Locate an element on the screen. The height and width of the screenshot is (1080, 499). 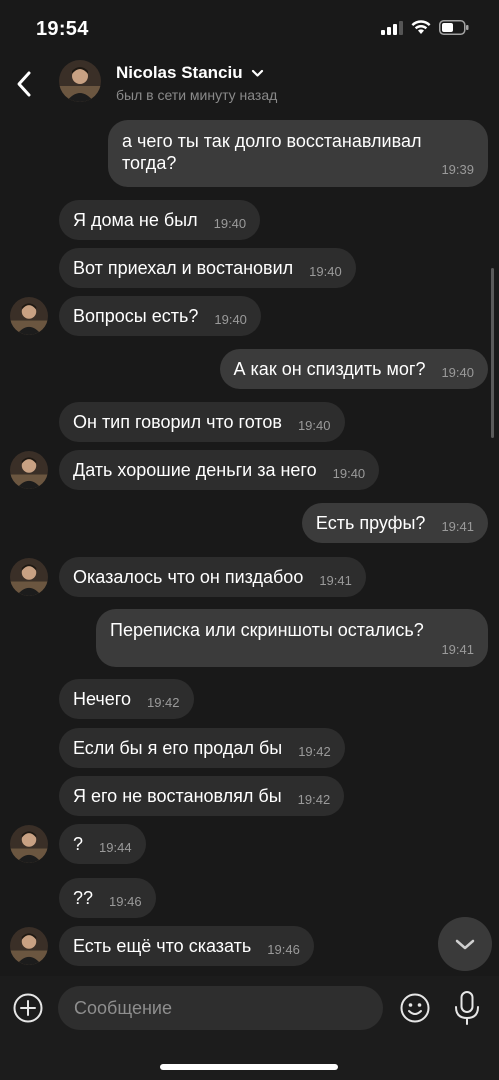
message-bubble: Есть пруфы? 19:41 is located at coordinates (394, 523).